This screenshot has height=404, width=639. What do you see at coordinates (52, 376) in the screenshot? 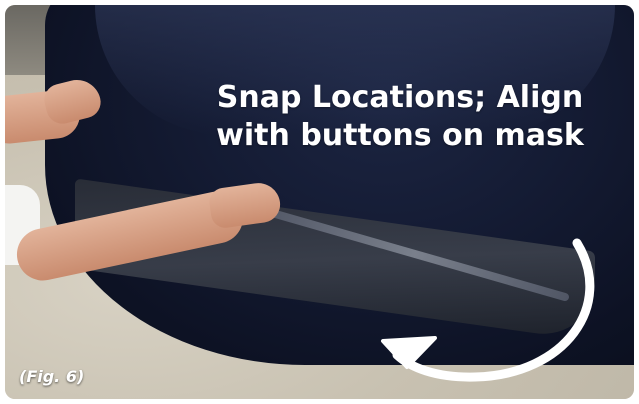
I see `figure-label: (Fig. 6)` at bounding box center [52, 376].